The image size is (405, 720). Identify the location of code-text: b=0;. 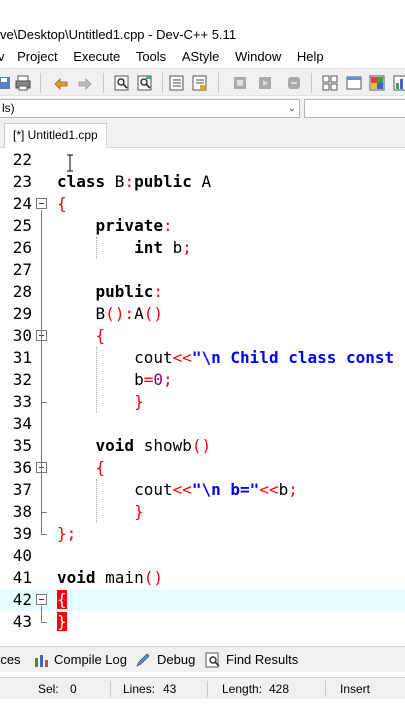
(115, 379).